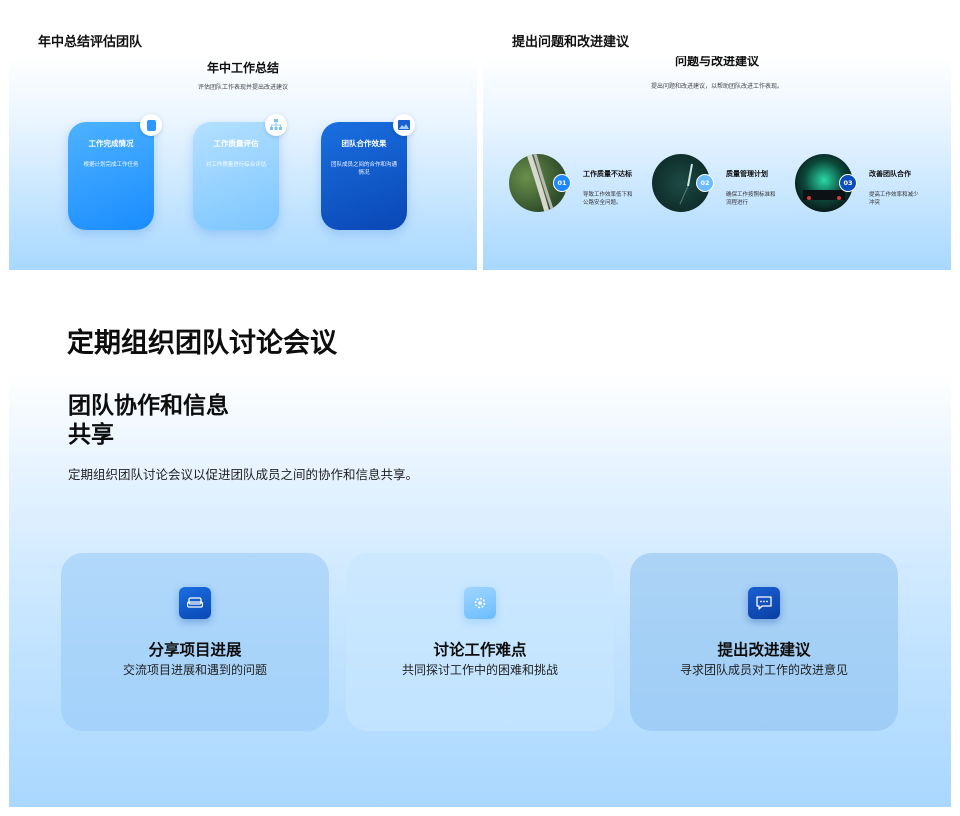  Describe the element at coordinates (90, 42) in the screenshot. I see `slide1-caption: 年中总结评估团队` at that location.